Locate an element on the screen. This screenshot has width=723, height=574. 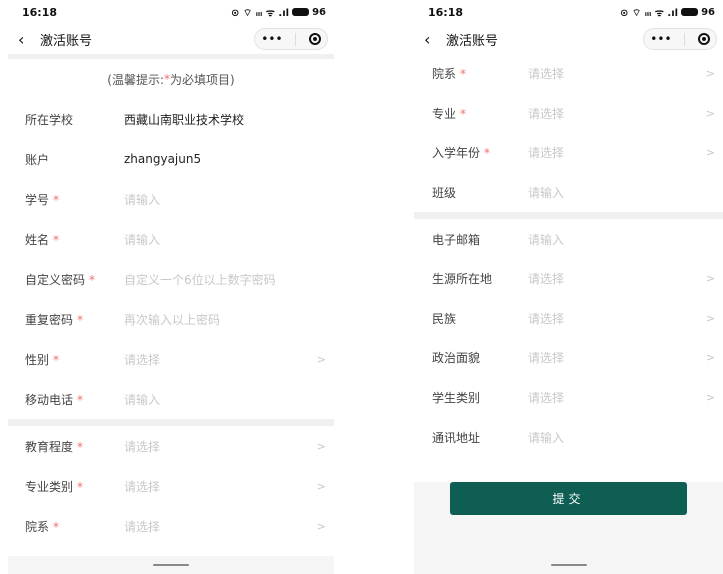
form-row: 民族 请选择 > is located at coordinates (568, 319).